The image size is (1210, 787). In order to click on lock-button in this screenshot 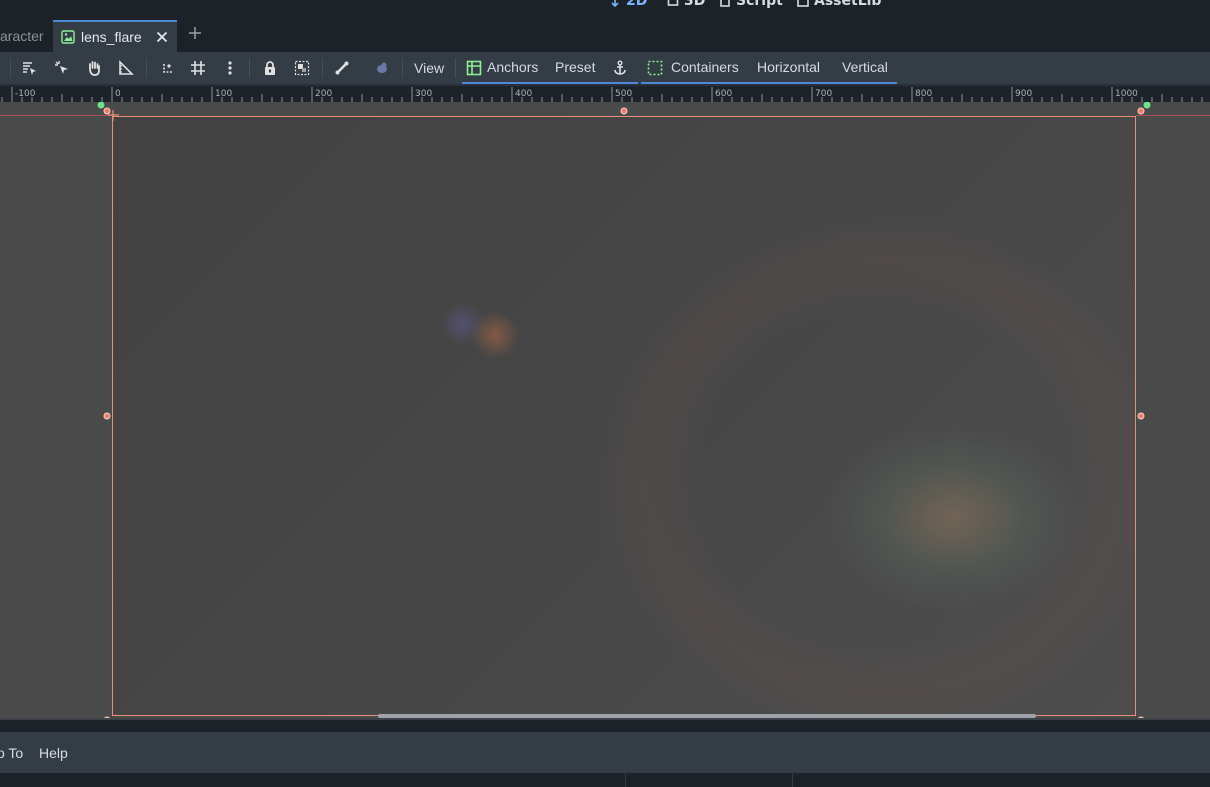, I will do `click(270, 68)`.